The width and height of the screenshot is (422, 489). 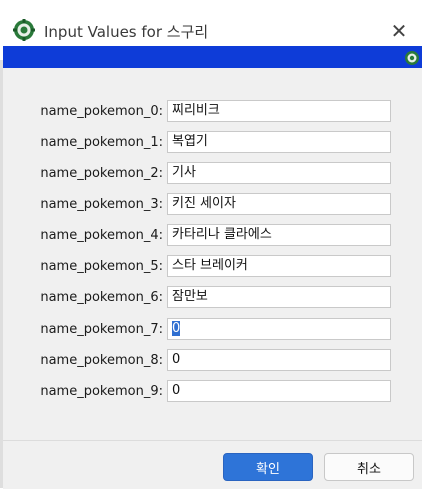 What do you see at coordinates (101, 235) in the screenshot?
I see `field-label: name_pokemon_4:` at bounding box center [101, 235].